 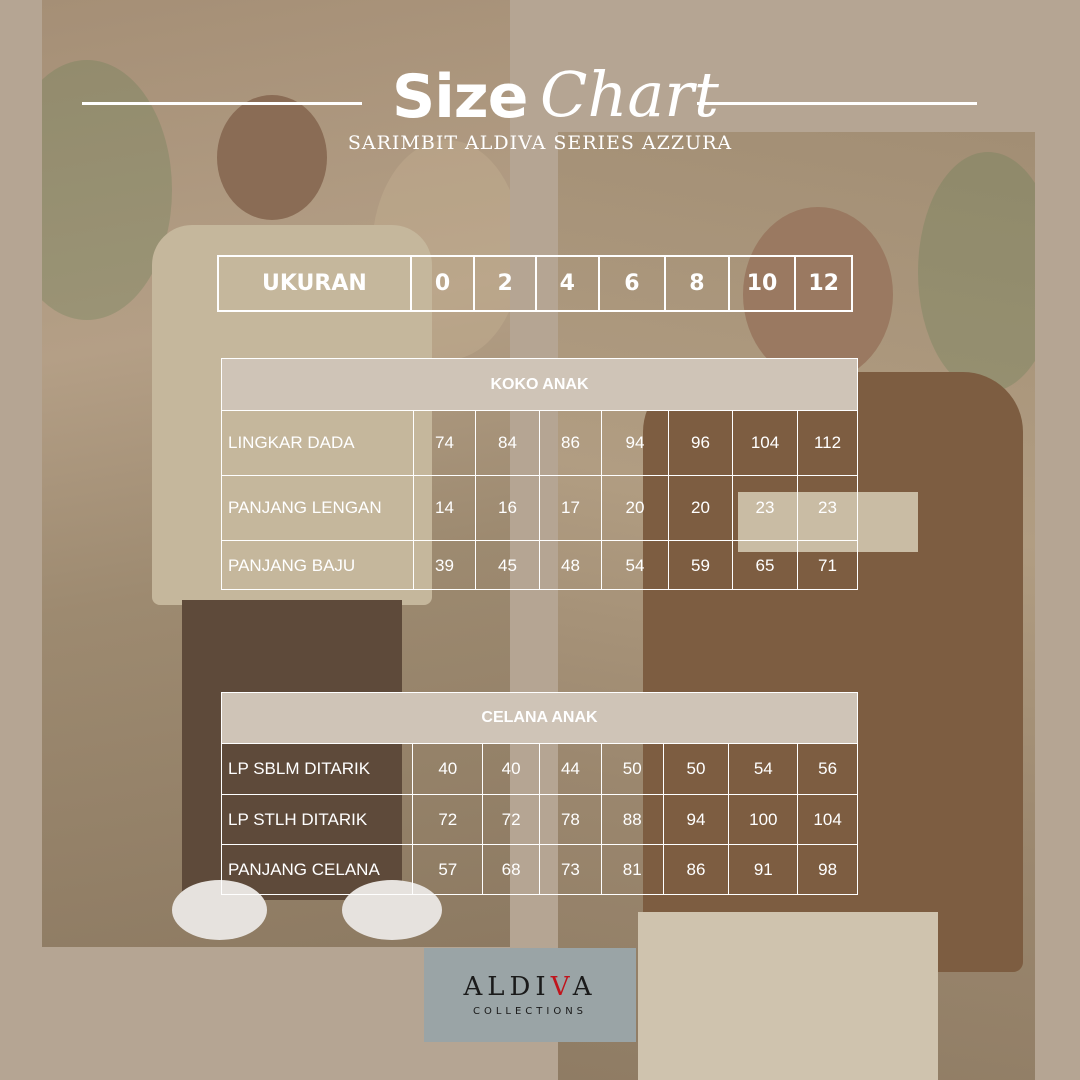 I want to click on table-cell: 78, so click(x=571, y=819).